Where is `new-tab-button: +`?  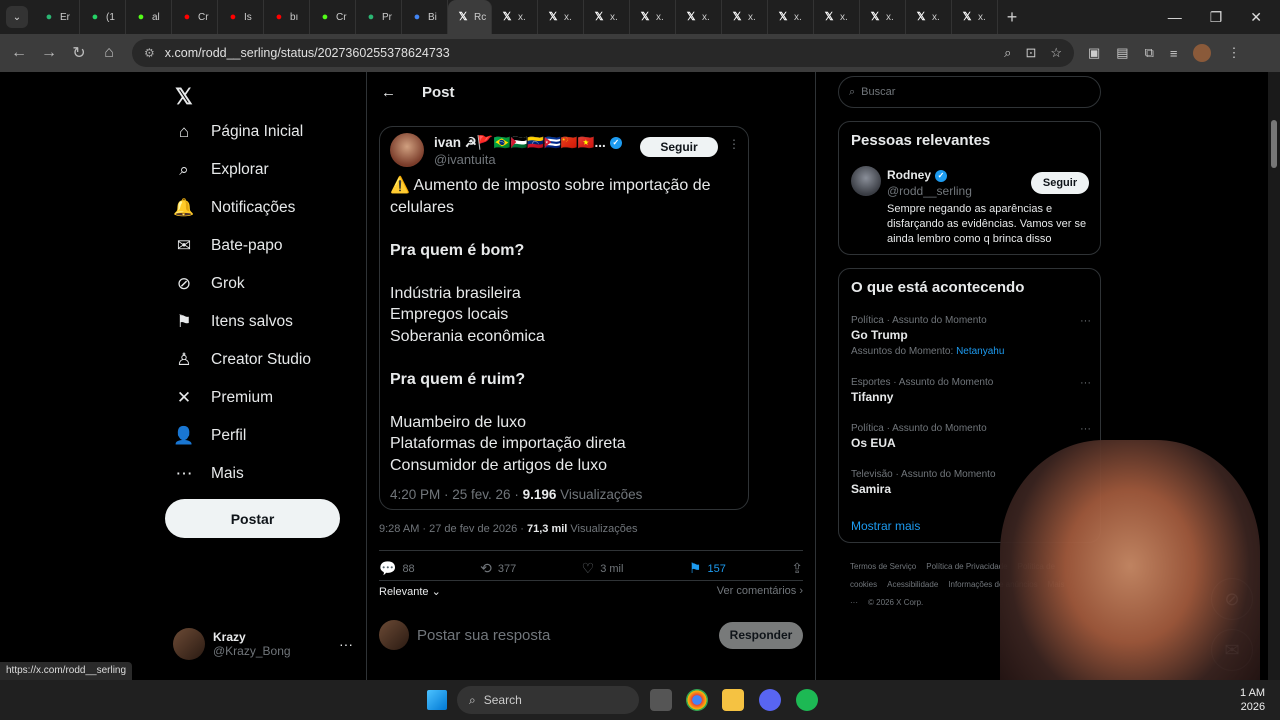
new-tab-button: + is located at coordinates (1012, 17).